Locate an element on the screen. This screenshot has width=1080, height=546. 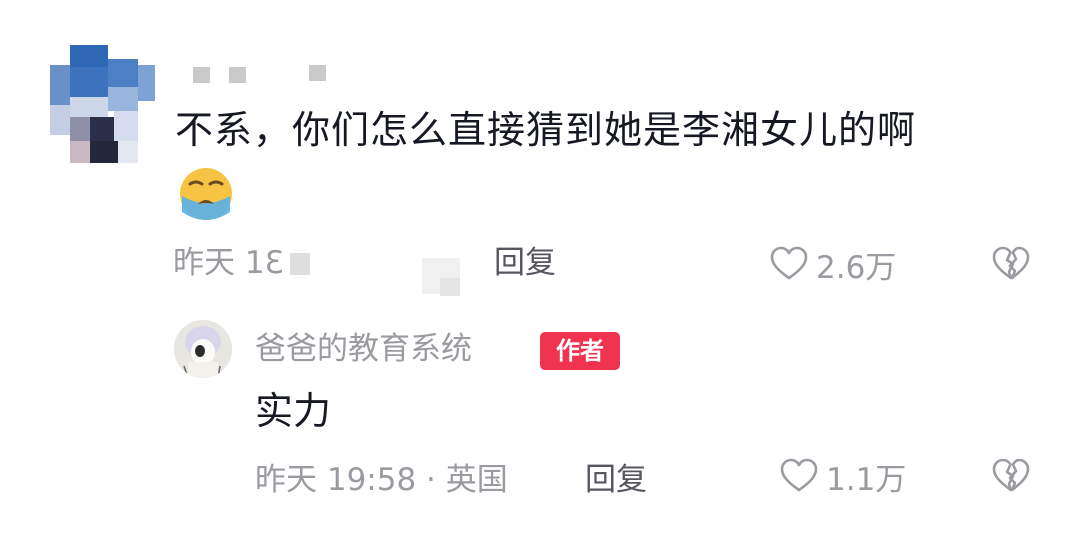
reply-text: 实力 is located at coordinates (293, 411).